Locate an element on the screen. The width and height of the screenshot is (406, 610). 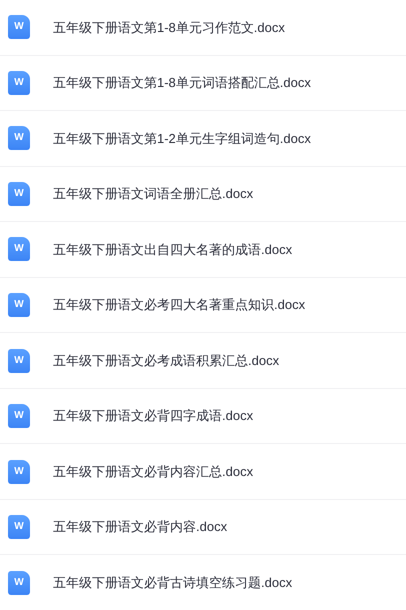
file-name: 五年级下册语文第1-8单元习作范文.docx is located at coordinates (169, 27).